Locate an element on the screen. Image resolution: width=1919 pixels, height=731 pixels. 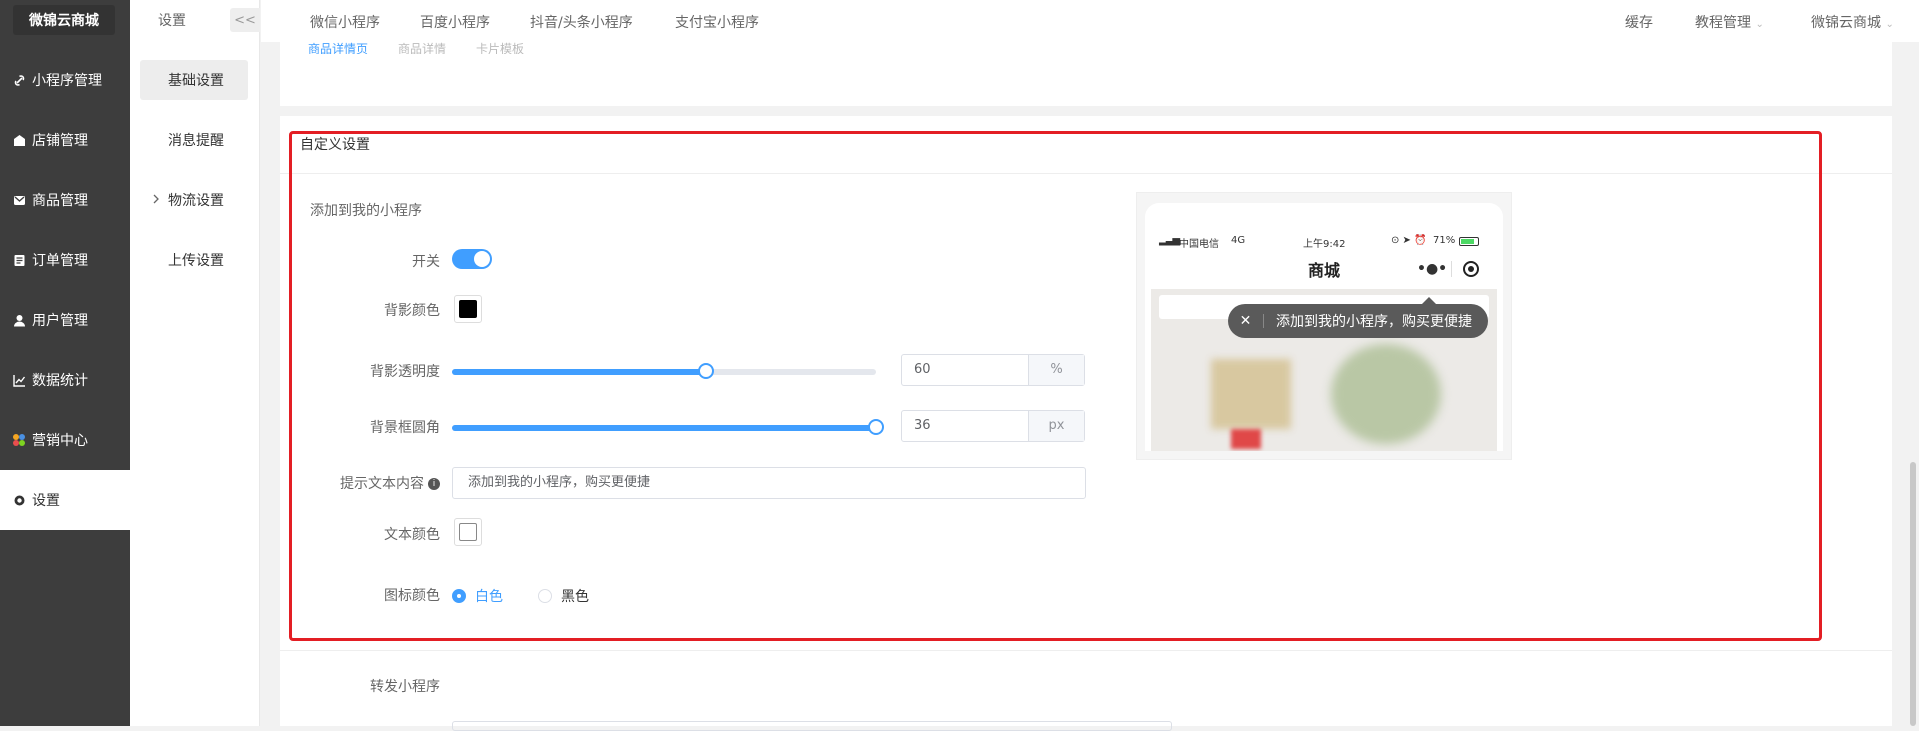
partial-option-row: 商品详情页 商品详情 卡片模板 is located at coordinates (416, 48).